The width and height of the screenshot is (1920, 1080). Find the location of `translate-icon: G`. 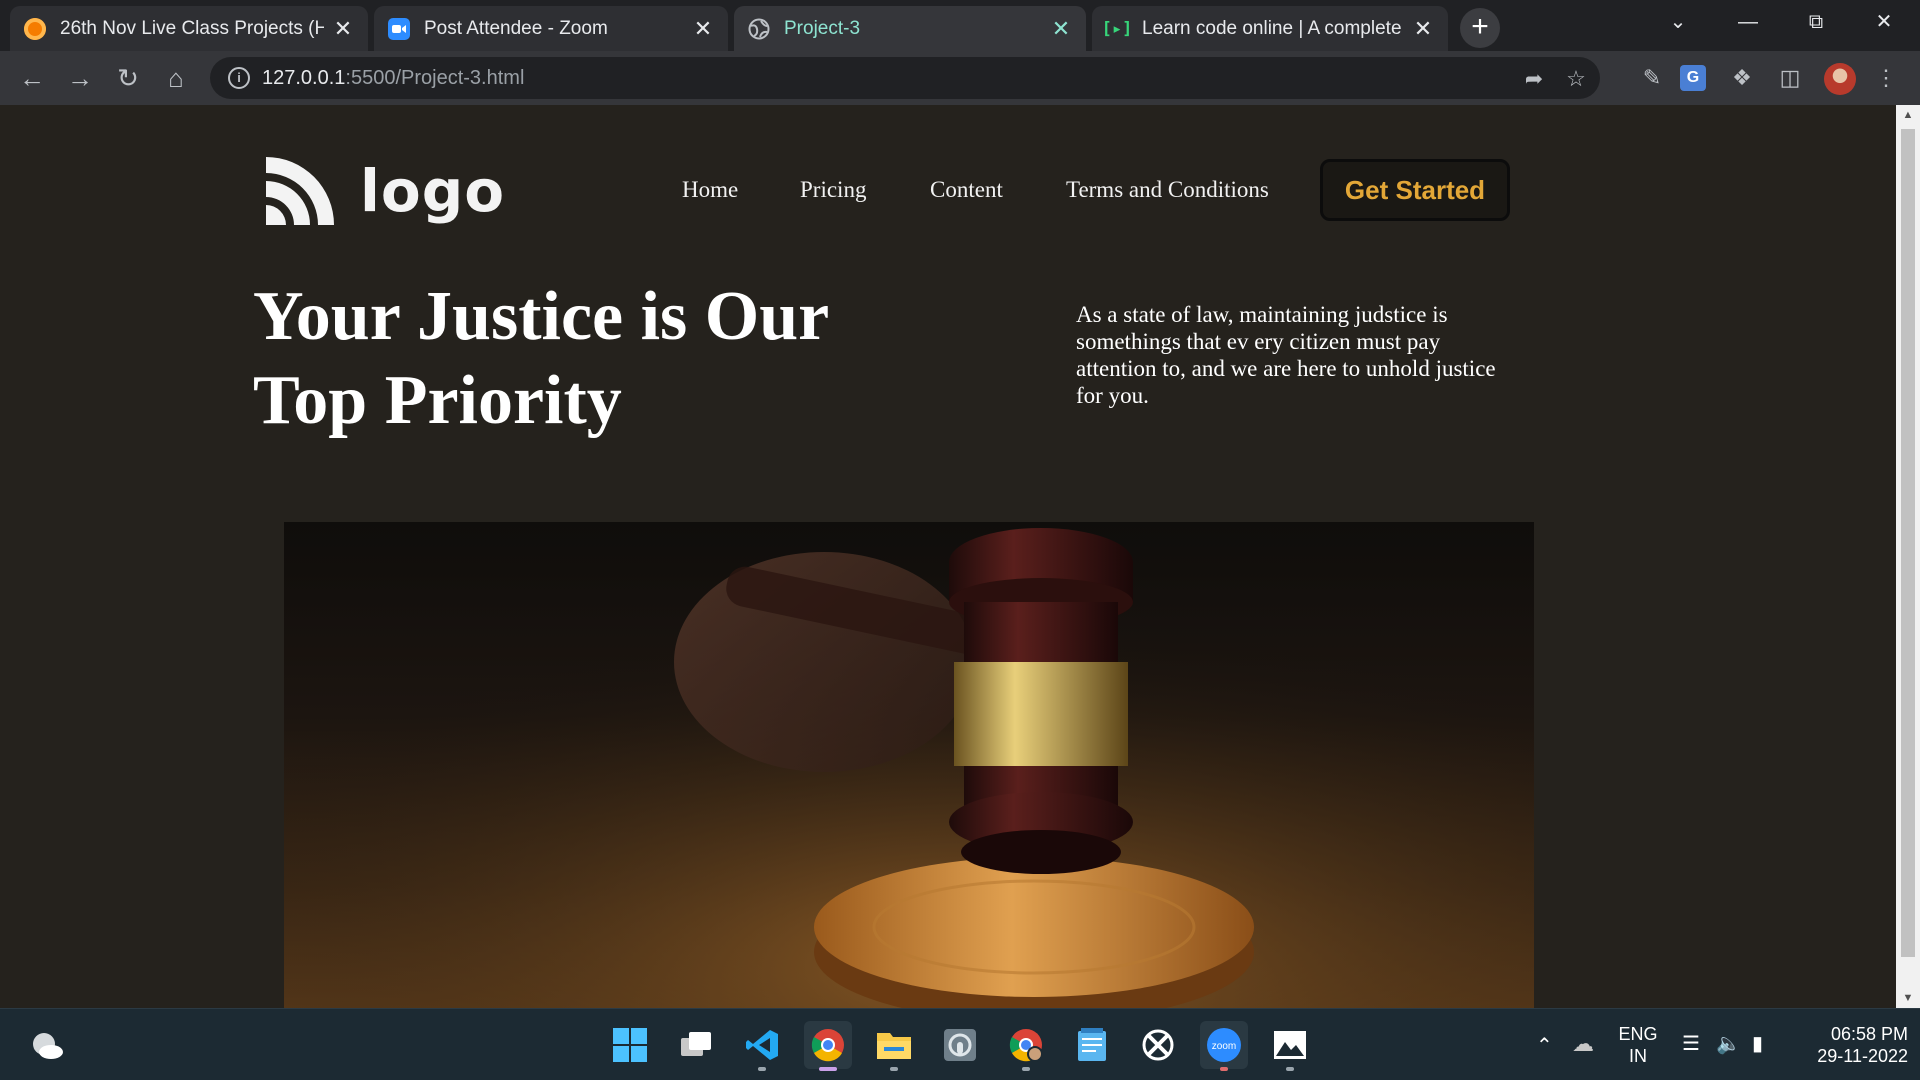

translate-icon: G is located at coordinates (1693, 78).